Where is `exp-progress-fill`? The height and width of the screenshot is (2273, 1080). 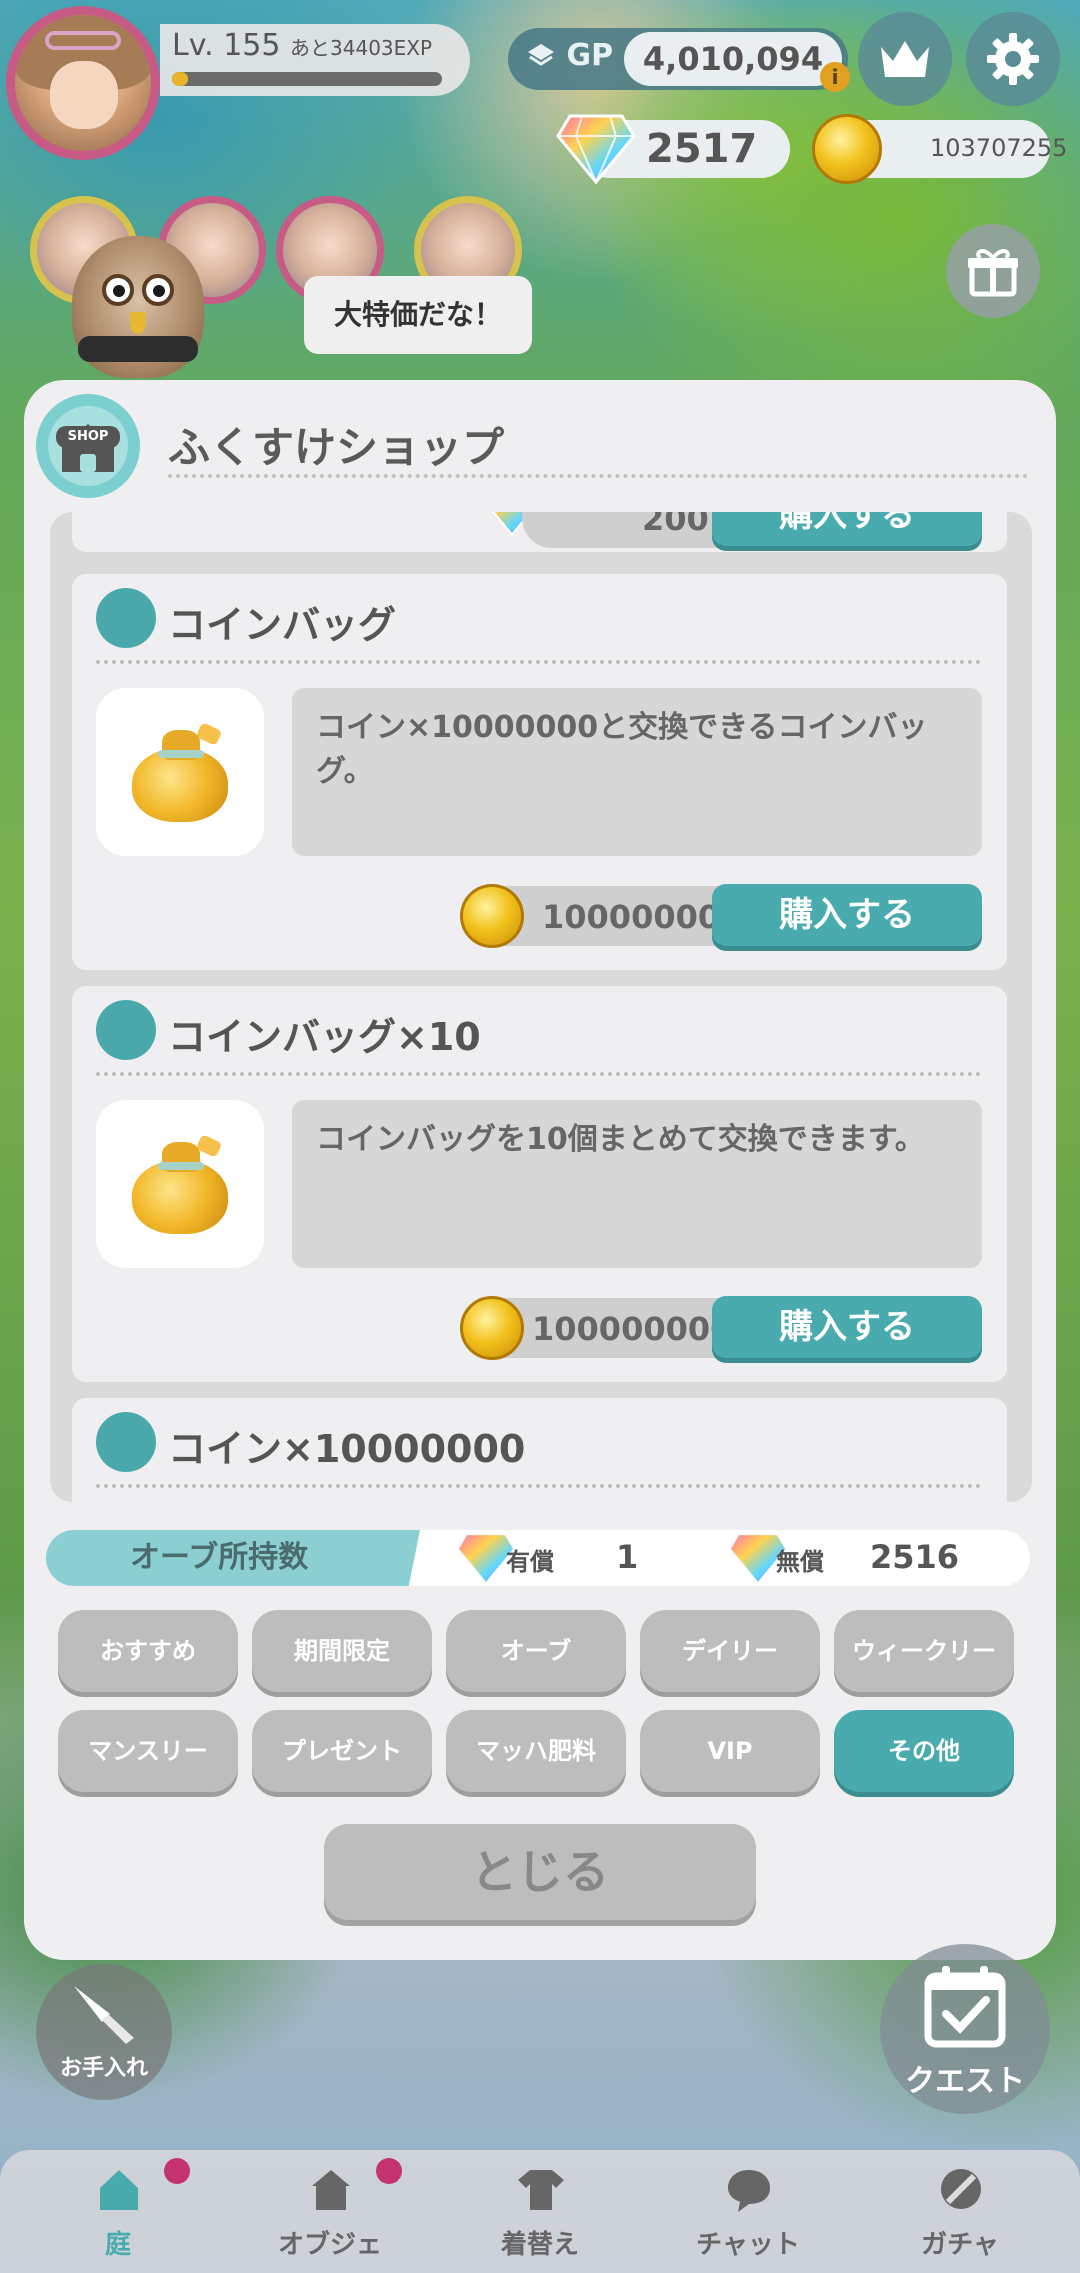
exp-progress-fill is located at coordinates (180, 79).